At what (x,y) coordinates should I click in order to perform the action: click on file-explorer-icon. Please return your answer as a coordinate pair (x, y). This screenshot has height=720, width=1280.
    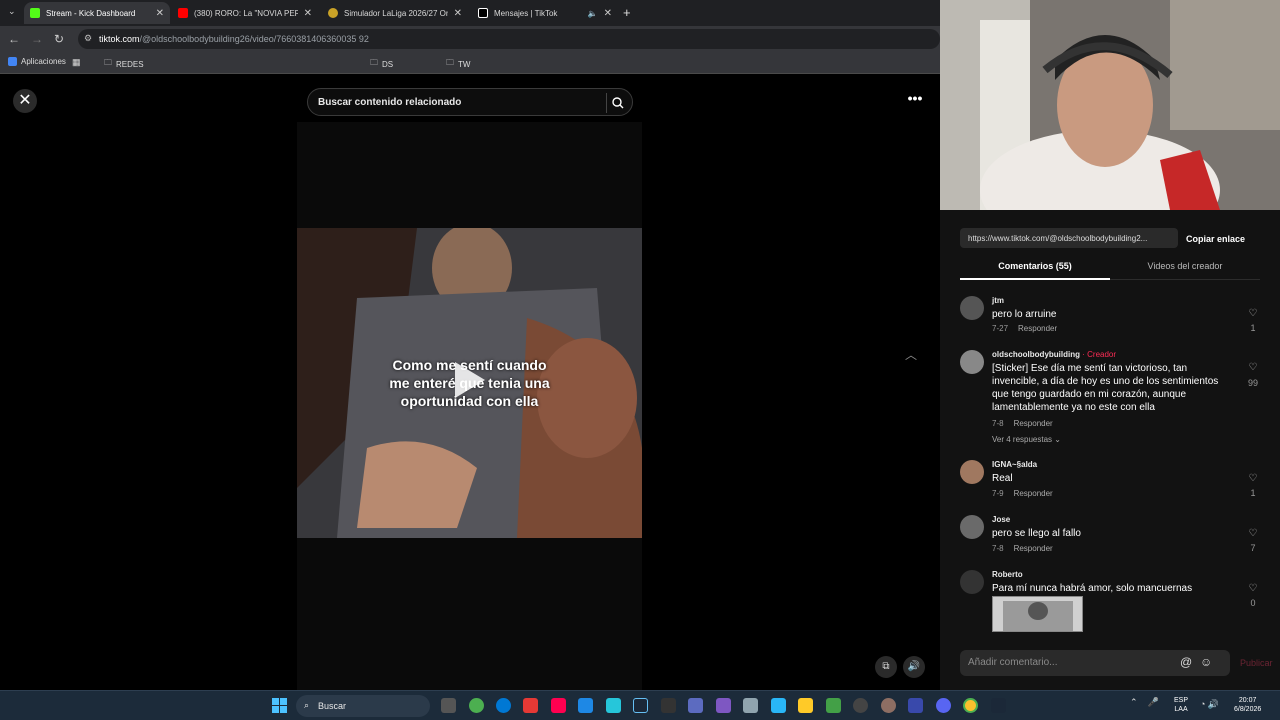
    Looking at the image, I should click on (805, 705).